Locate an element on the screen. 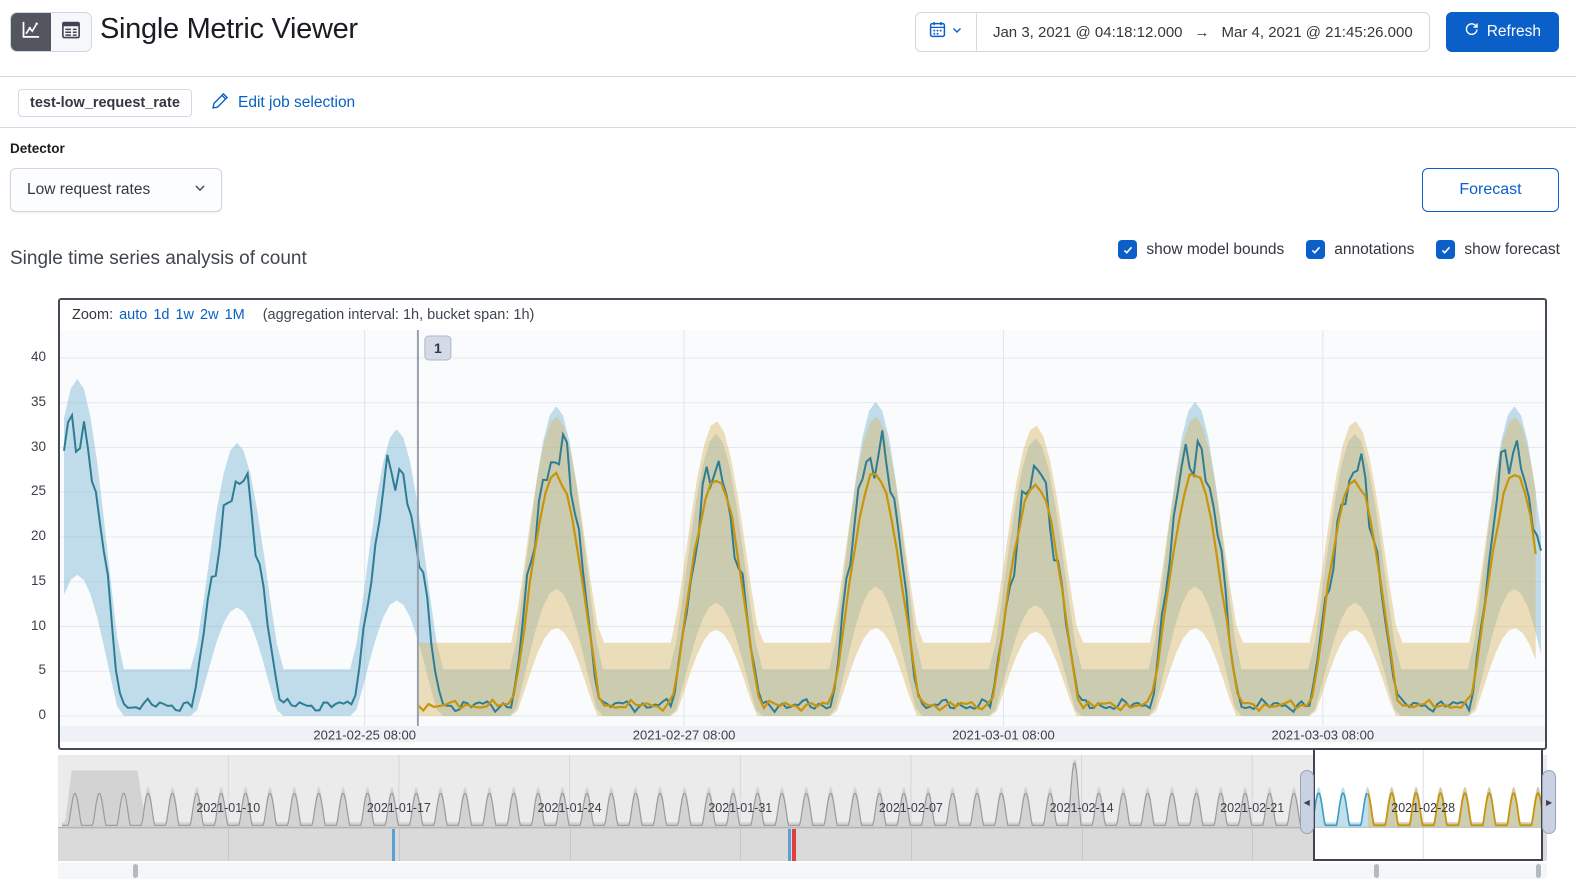 Image resolution: width=1576 pixels, height=879 pixels. y-axis-tick: 10 is located at coordinates (38, 625).